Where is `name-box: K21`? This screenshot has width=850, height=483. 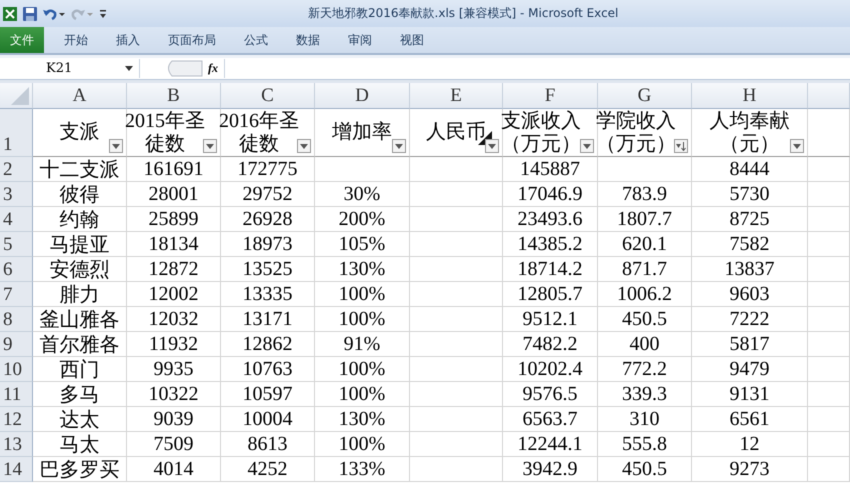 name-box: K21 is located at coordinates (70, 68).